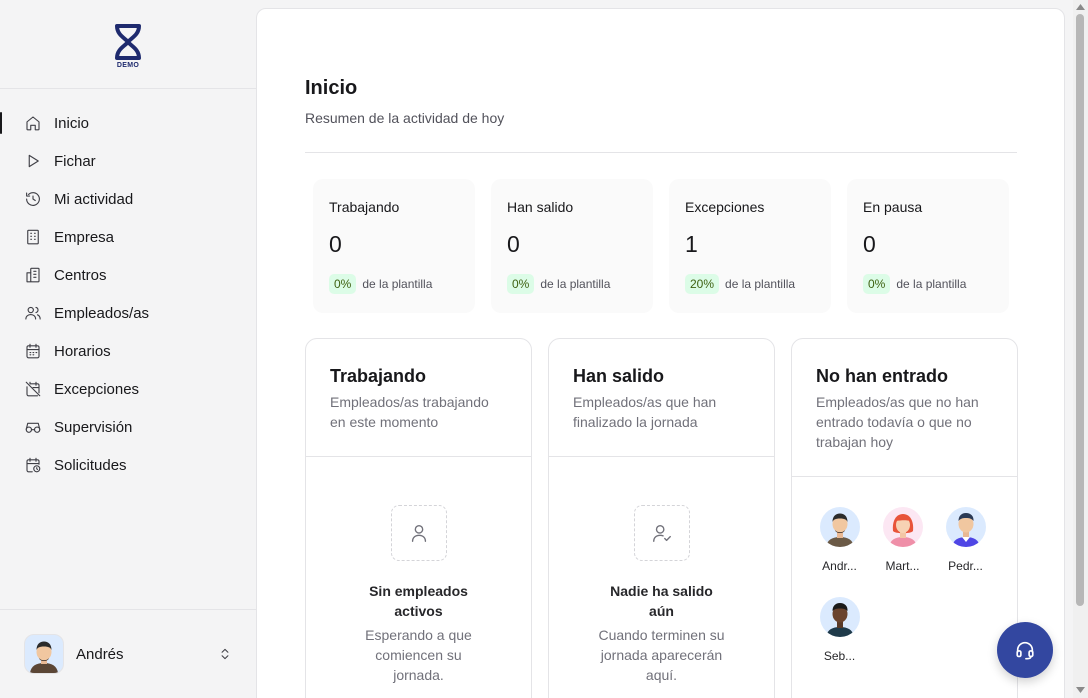 Image resolution: width=1088 pixels, height=698 pixels. I want to click on hourglass-logo-icon, so click(128, 42).